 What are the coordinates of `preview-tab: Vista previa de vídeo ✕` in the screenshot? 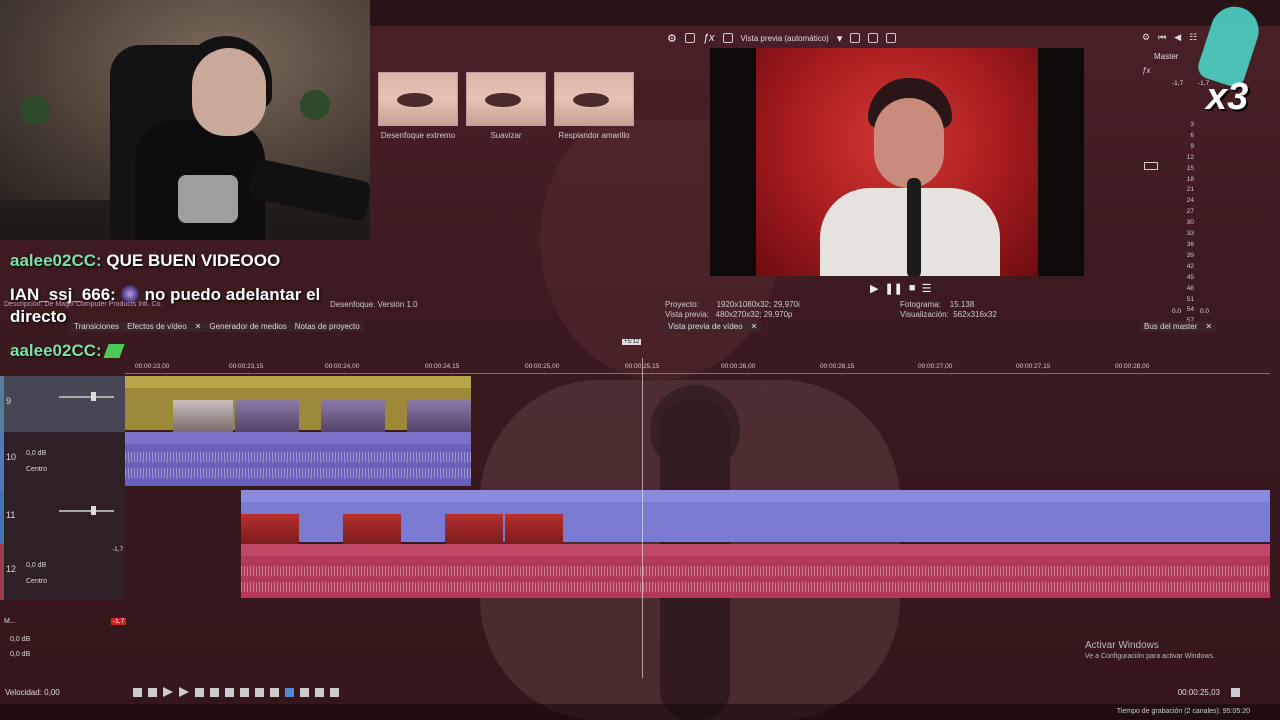 It's located at (713, 326).